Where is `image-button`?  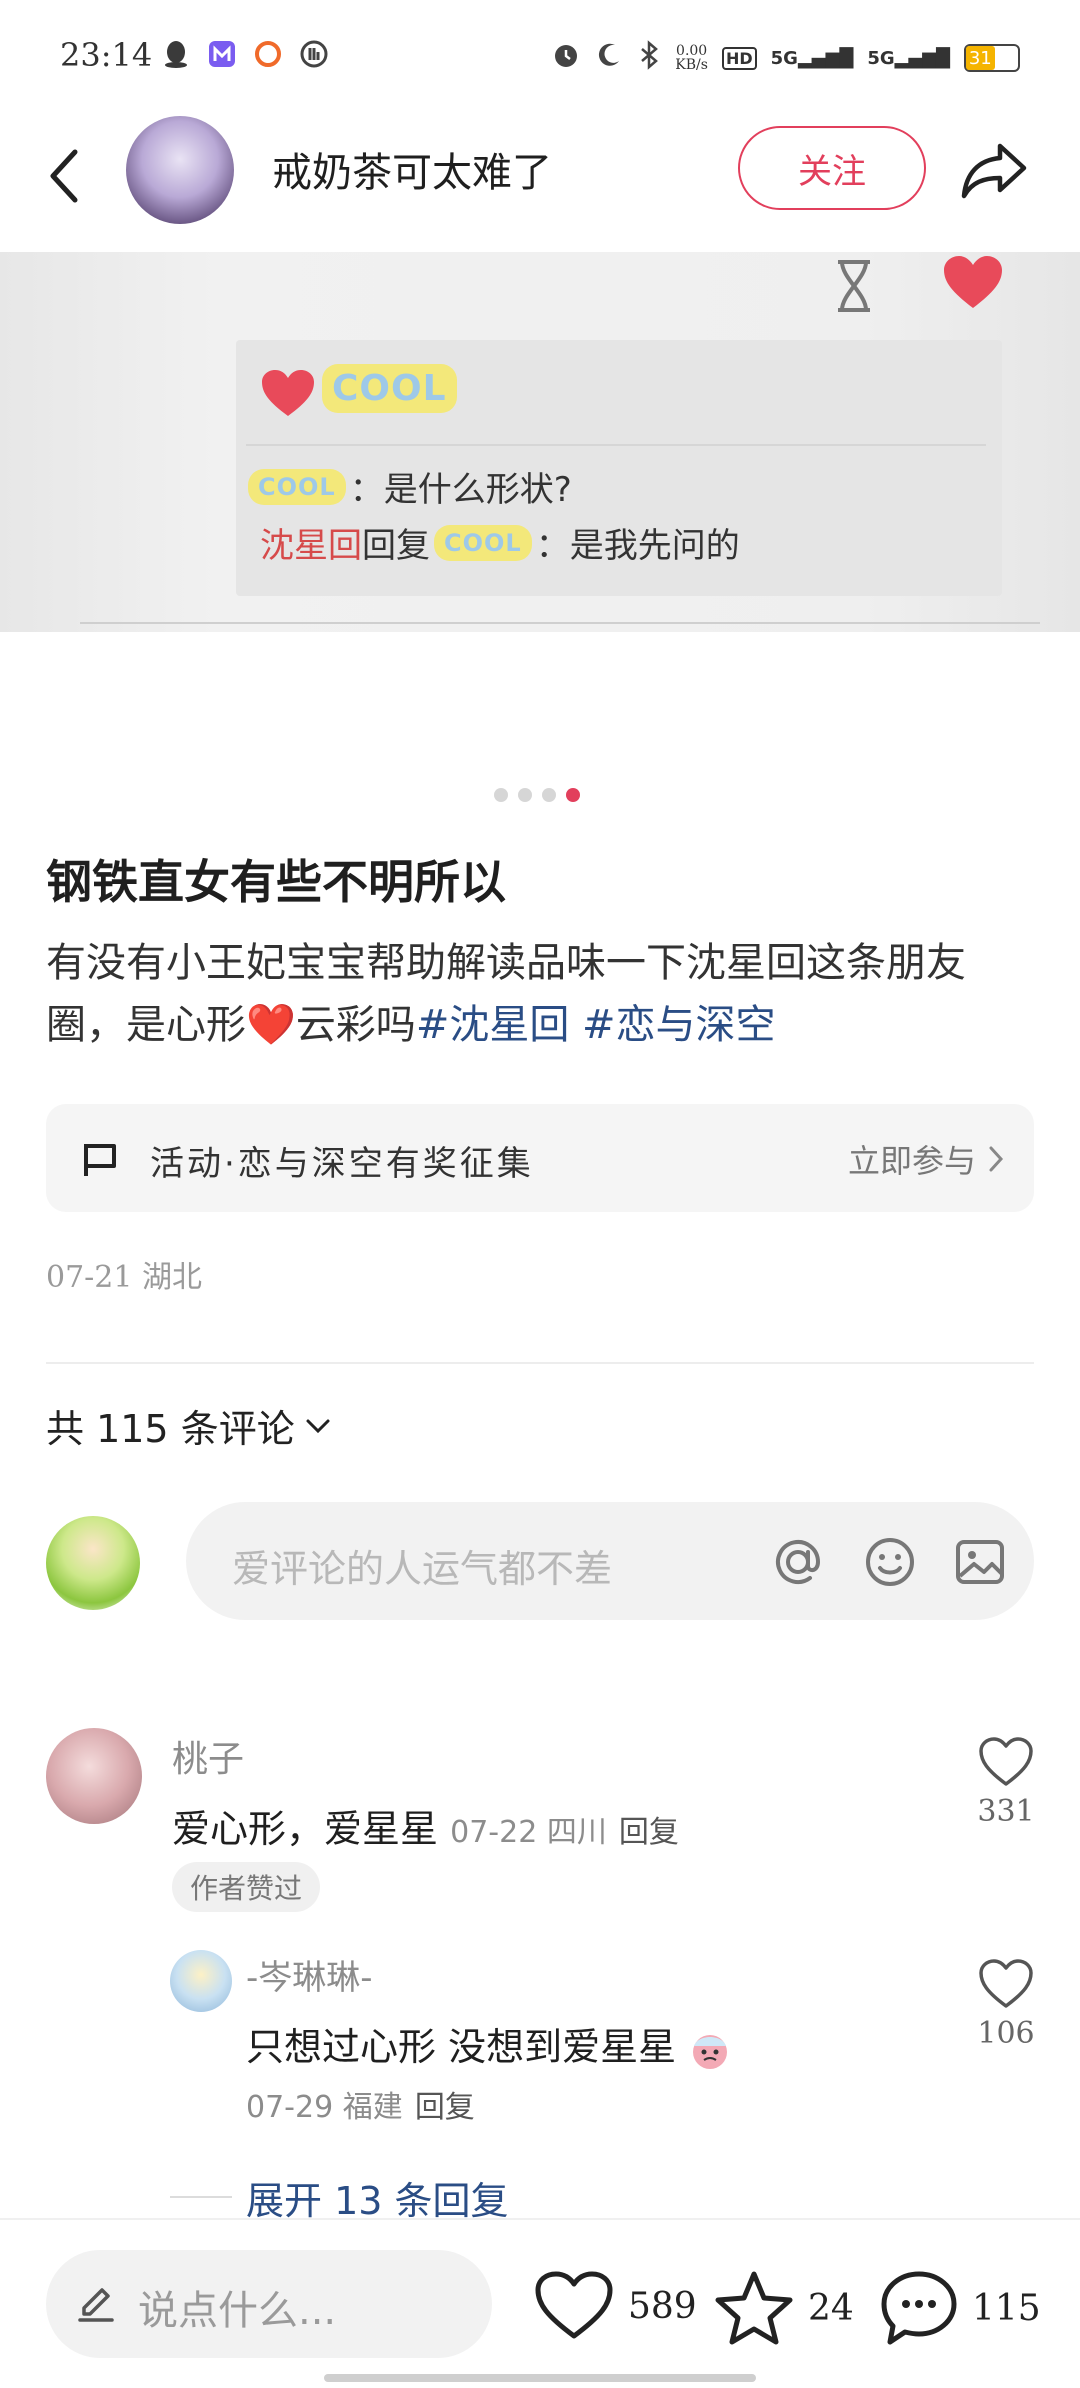
image-button is located at coordinates (980, 1562).